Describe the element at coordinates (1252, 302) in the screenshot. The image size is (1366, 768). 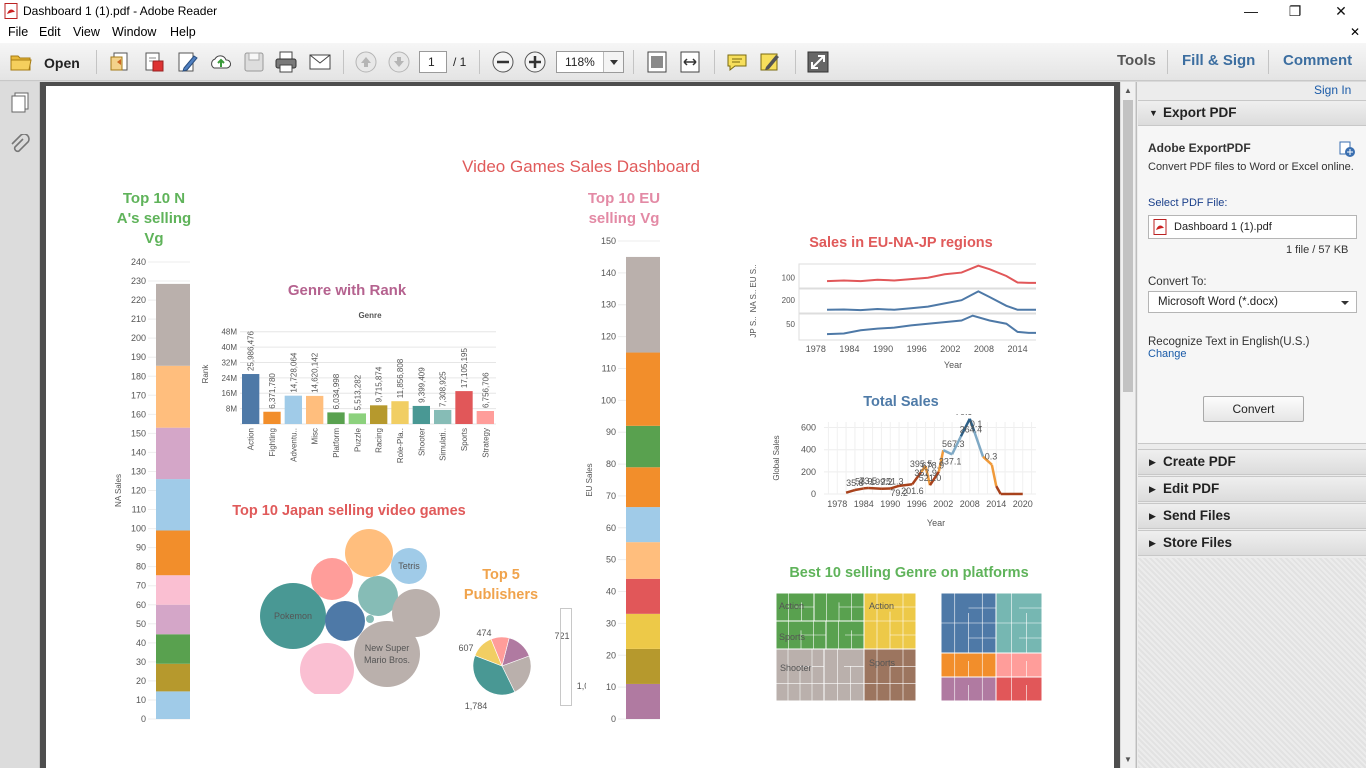
I see `convert-format-select: Microsoft Word (*.docx)` at that location.